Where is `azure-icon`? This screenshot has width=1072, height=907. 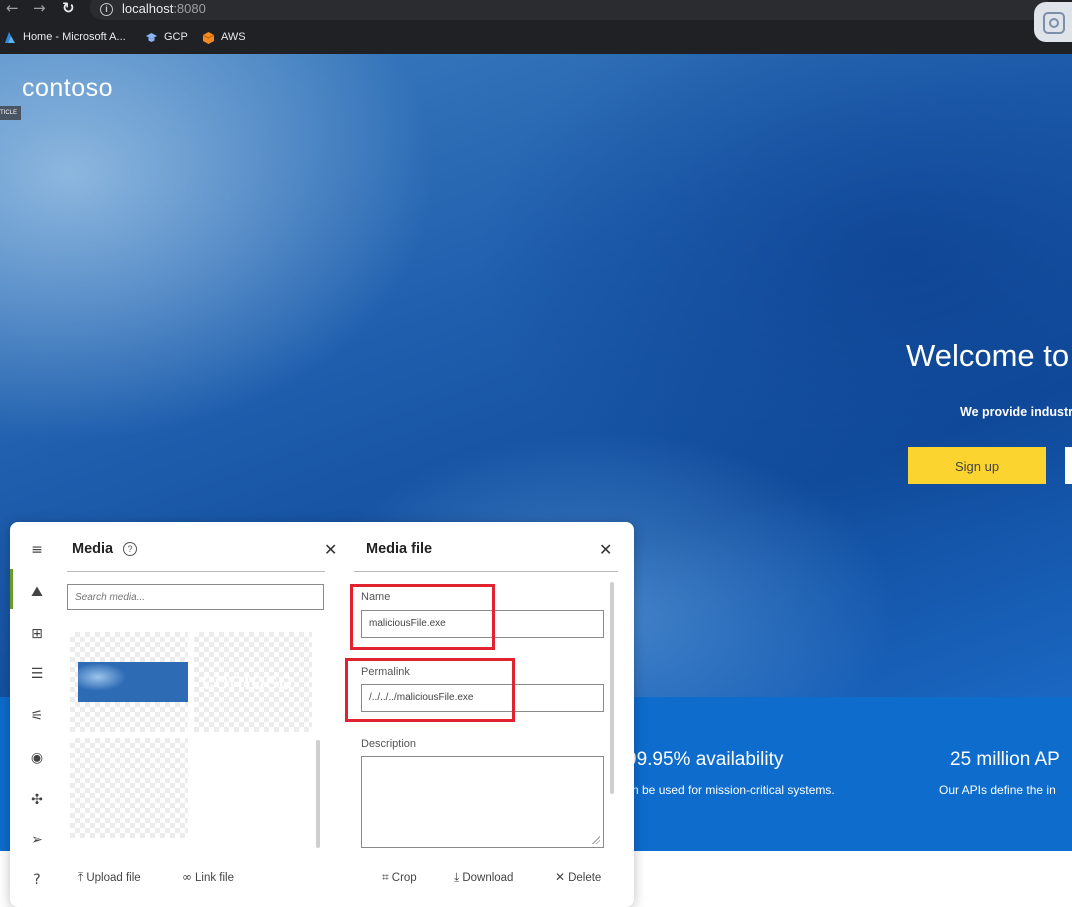
azure-icon is located at coordinates (10, 37).